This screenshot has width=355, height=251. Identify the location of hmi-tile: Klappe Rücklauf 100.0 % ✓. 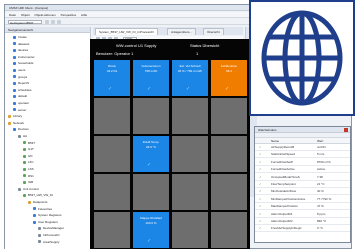
(151, 230).